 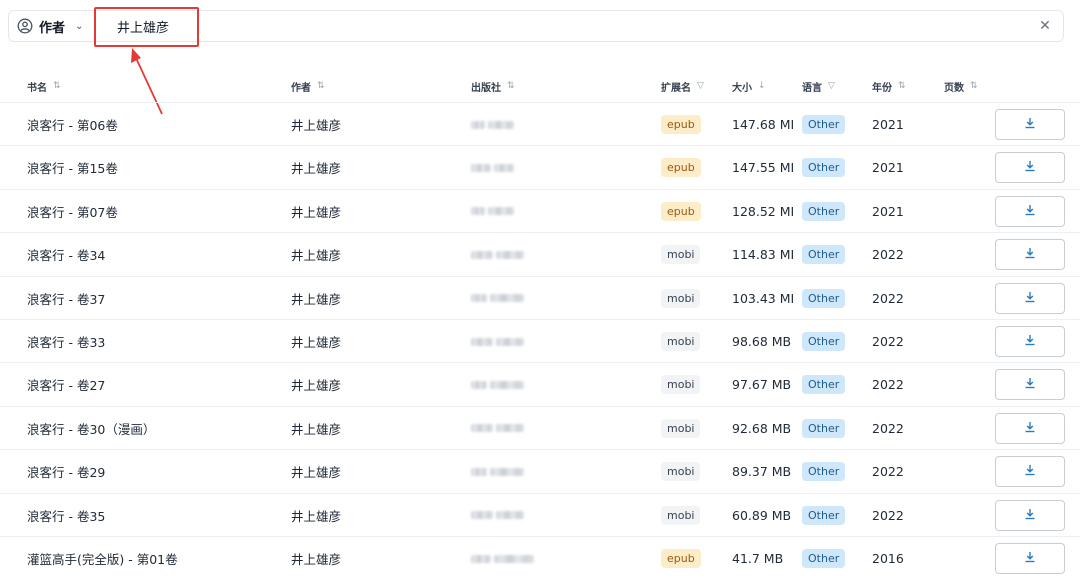 I want to click on close-icon: ✕, so click(x=1045, y=26).